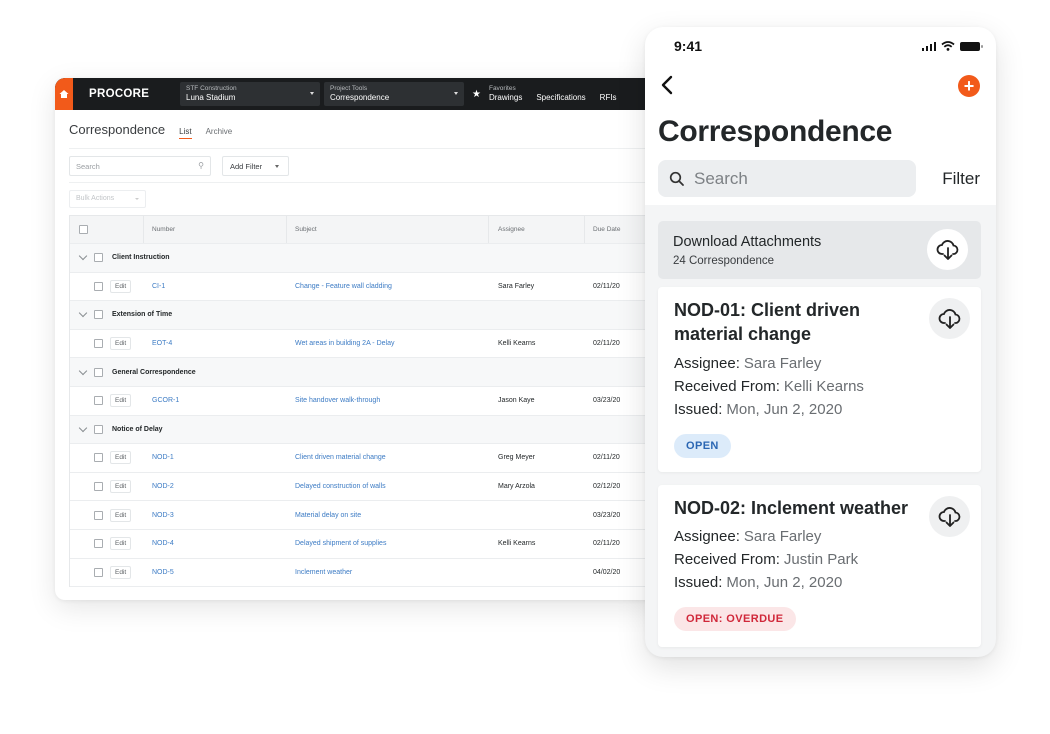  Describe the element at coordinates (961, 179) in the screenshot. I see `filter-button: Filter` at that location.